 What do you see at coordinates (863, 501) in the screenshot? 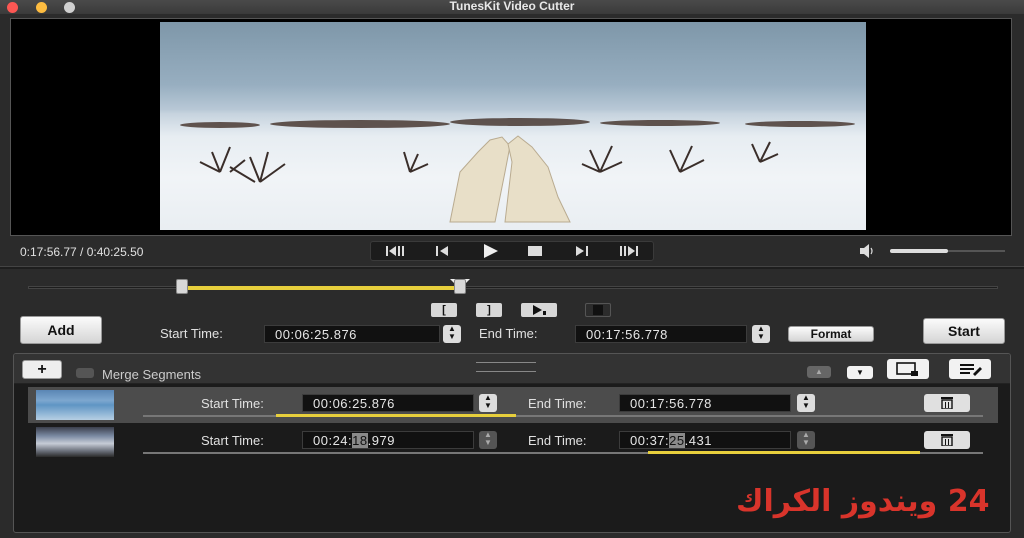
I see `watermark-text: 24 ويندوز الكراك` at bounding box center [863, 501].